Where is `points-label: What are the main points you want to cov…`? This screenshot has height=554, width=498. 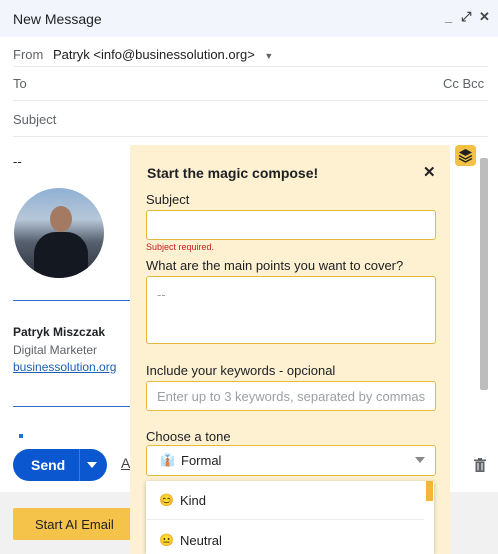 points-label: What are the main points you want to cov… is located at coordinates (275, 265).